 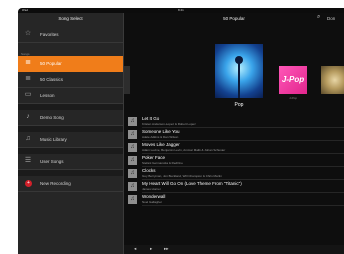 What do you see at coordinates (28, 183) in the screenshot?
I see `record-icon: +` at bounding box center [28, 183].